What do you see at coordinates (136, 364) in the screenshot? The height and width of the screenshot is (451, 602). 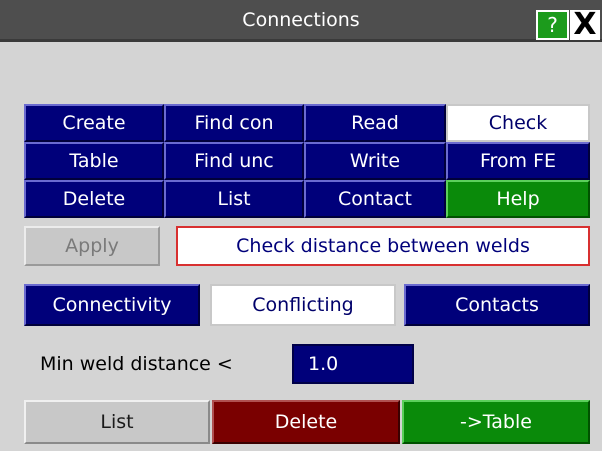 I see `min-weld-distance-label: Min weld distance <` at bounding box center [136, 364].